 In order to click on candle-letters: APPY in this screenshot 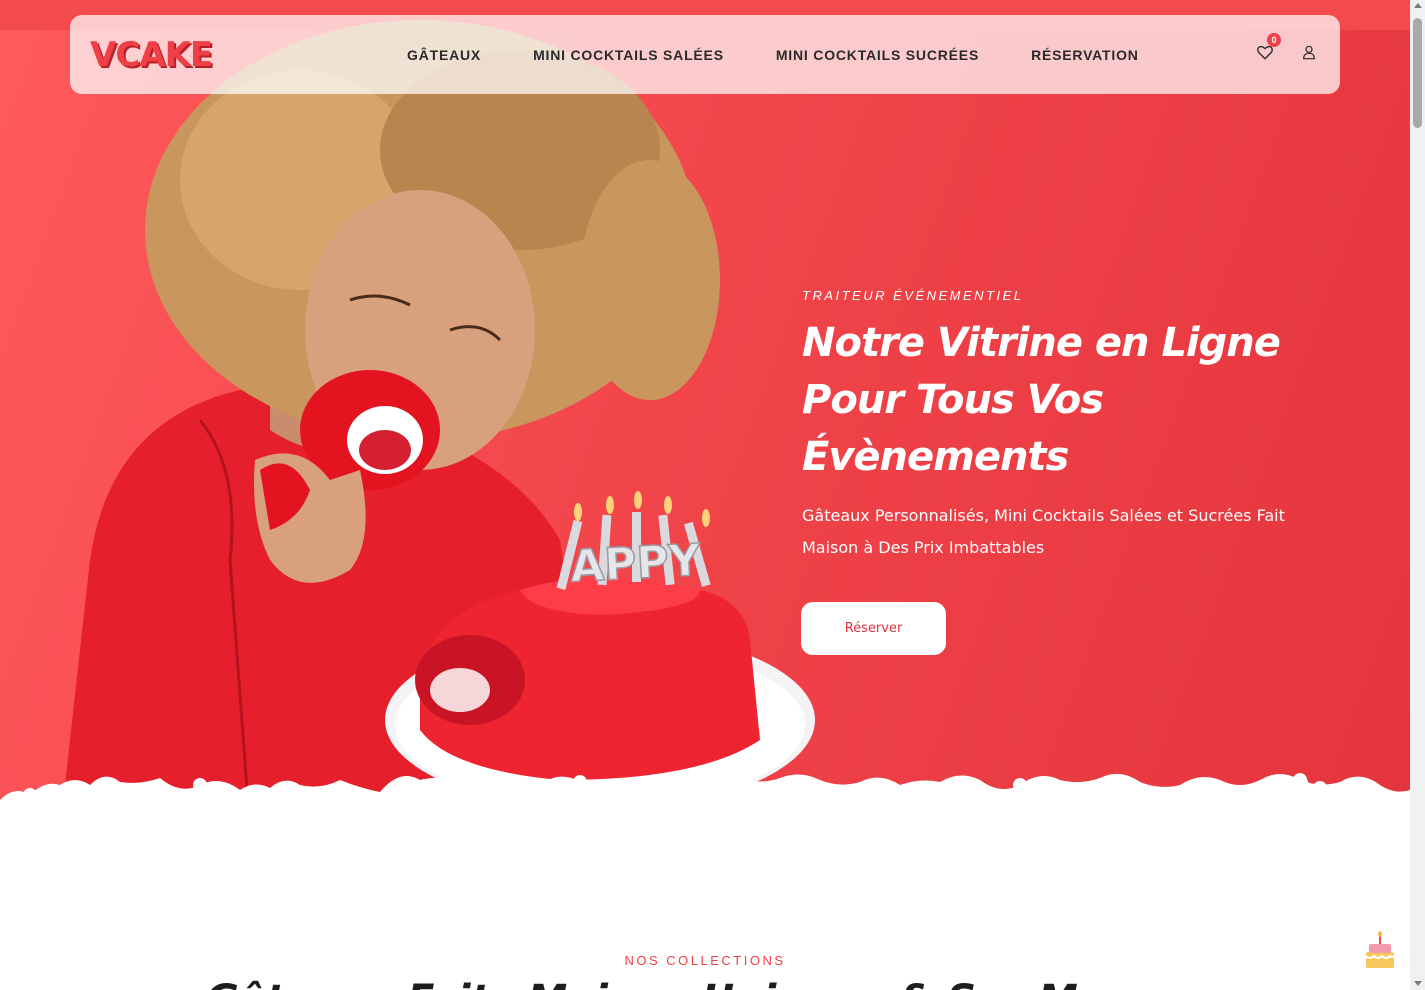, I will do `click(636, 564)`.